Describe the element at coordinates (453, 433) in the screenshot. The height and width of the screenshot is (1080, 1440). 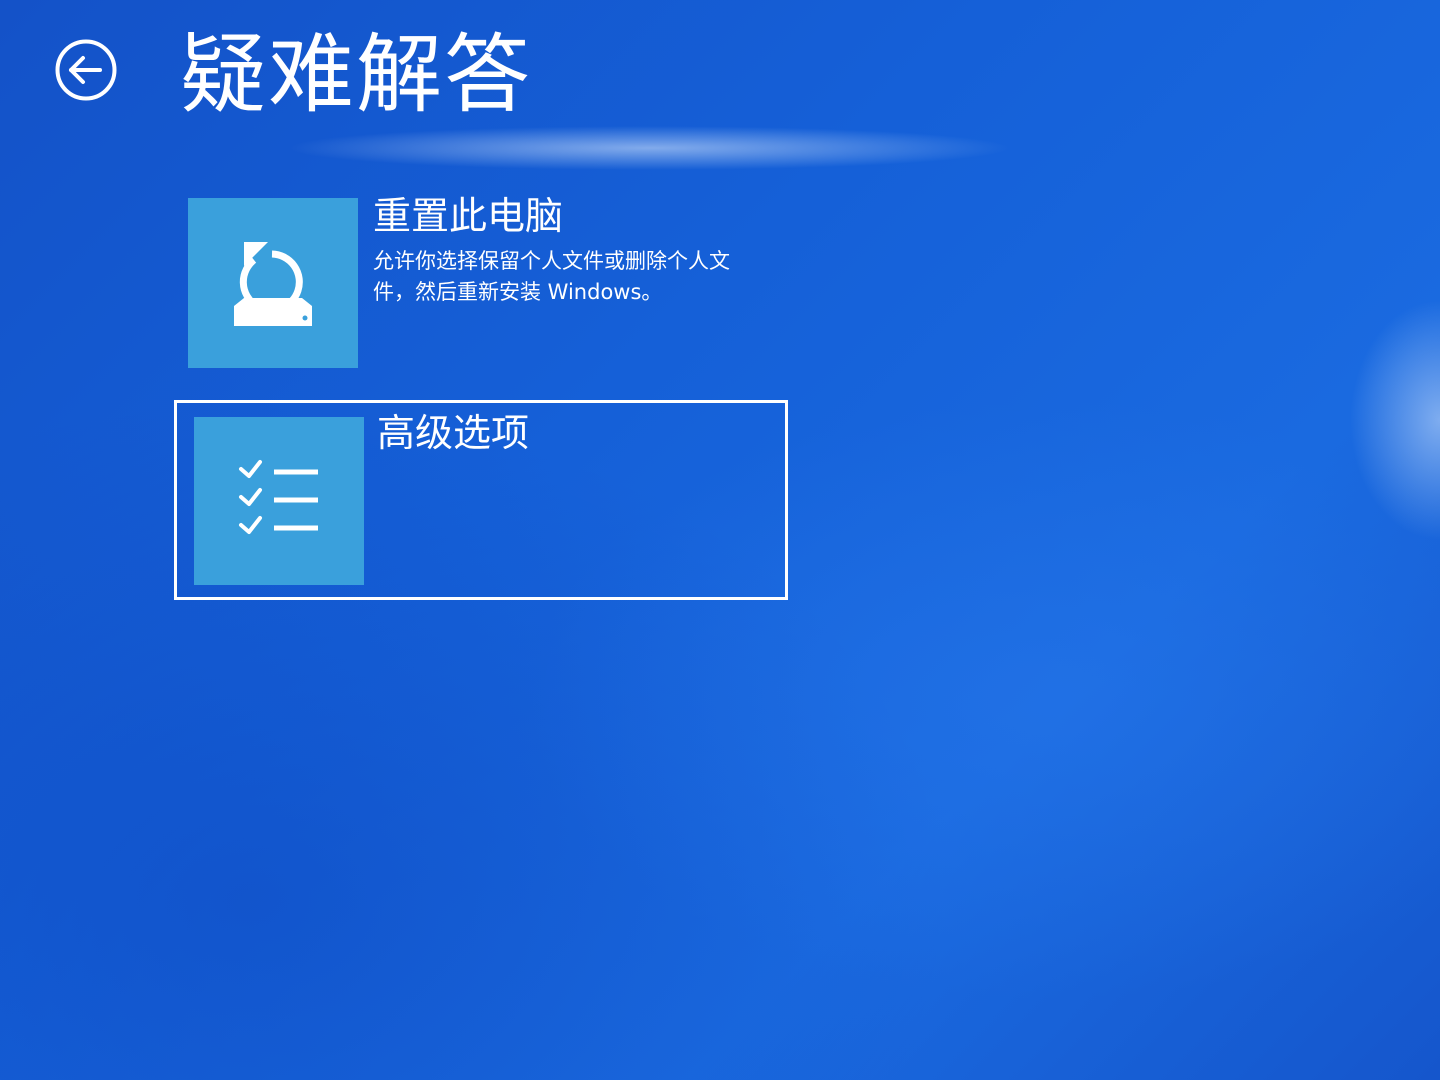
I see `advanced-options-title: 高级选项` at that location.